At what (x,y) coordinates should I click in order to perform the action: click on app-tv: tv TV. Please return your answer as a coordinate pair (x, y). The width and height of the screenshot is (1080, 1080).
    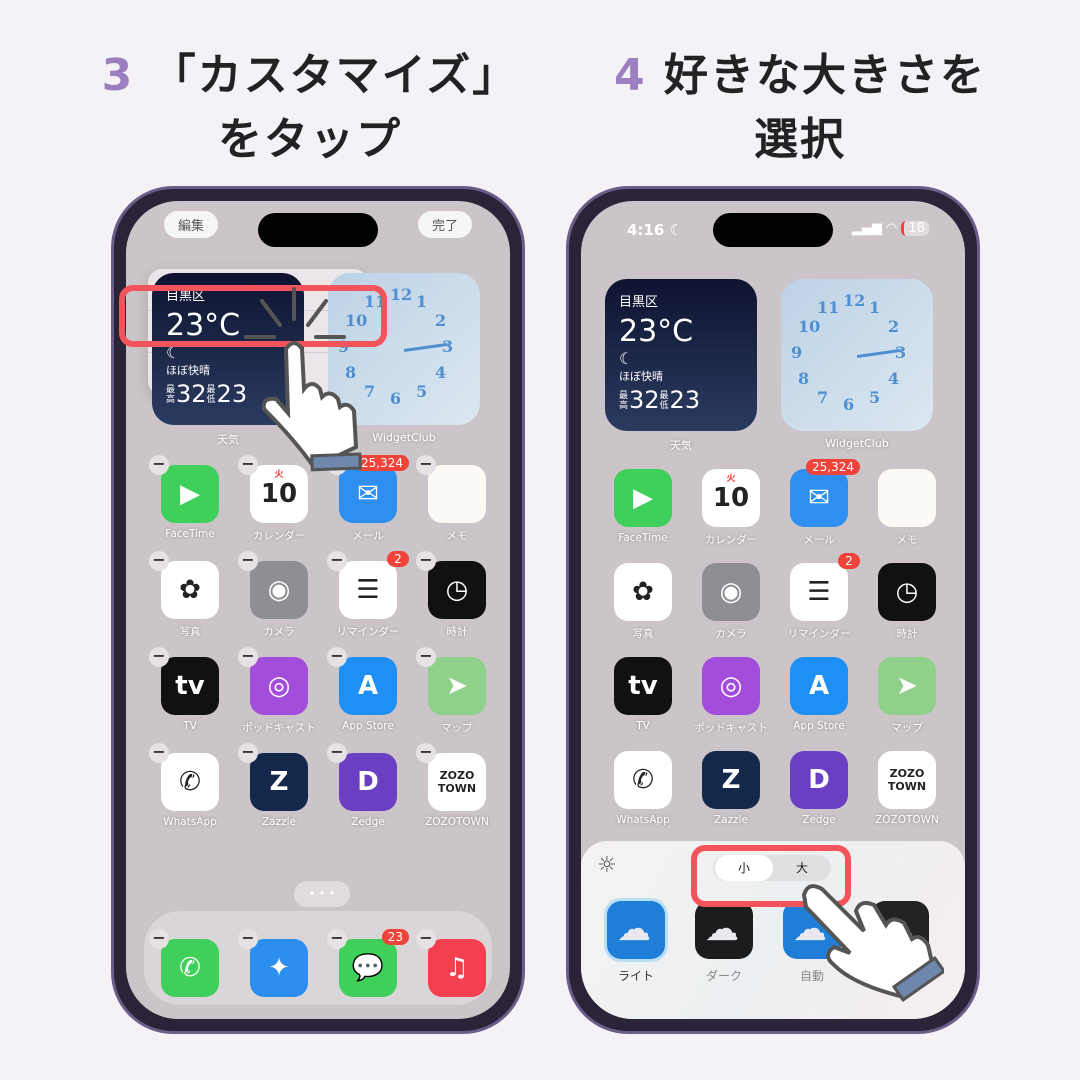
    Looking at the image, I should click on (643, 694).